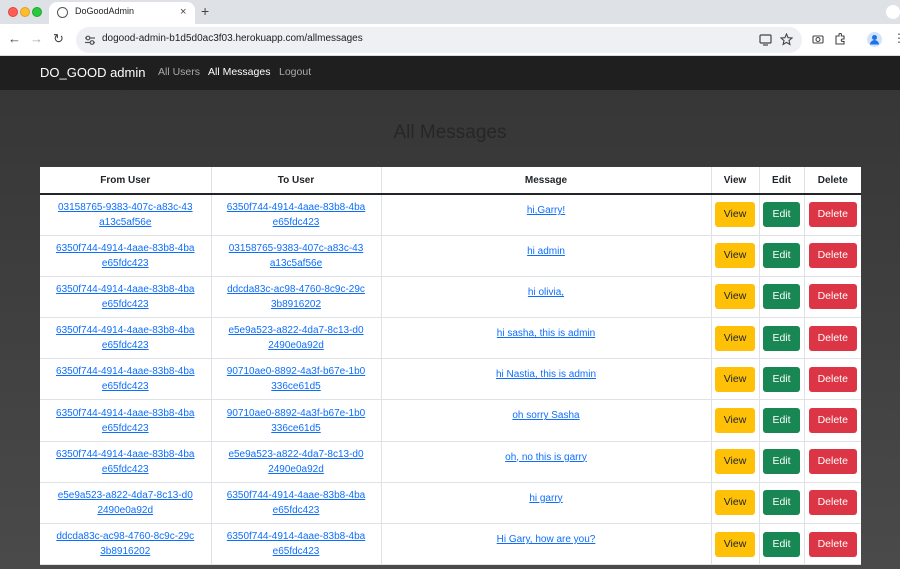 The width and height of the screenshot is (900, 569). I want to click on from-user-link: 03158765-9383-407c-a83c-43a13c5af56e, so click(125, 215).